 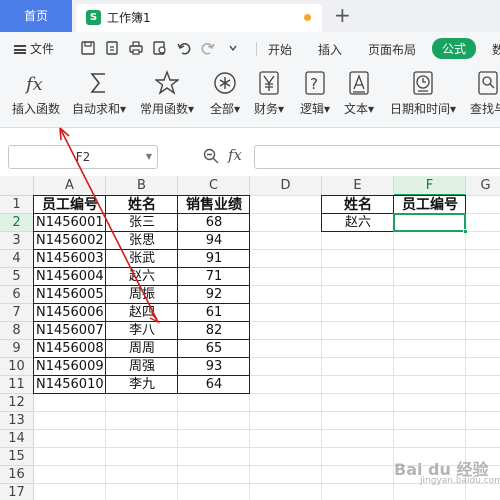 What do you see at coordinates (358, 186) in the screenshot?
I see `column-header-e: E` at bounding box center [358, 186].